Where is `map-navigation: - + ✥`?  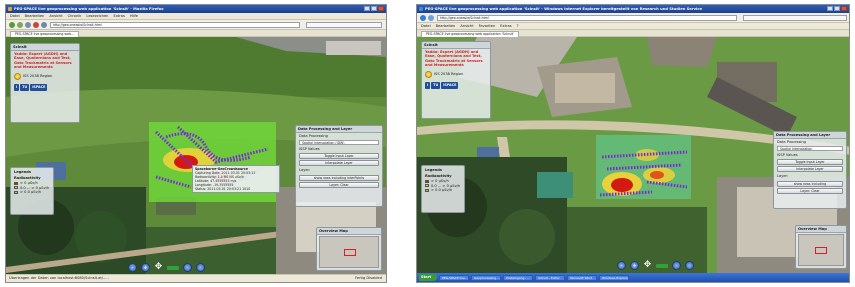 map-navigation: - + ✥ is located at coordinates (655, 265).